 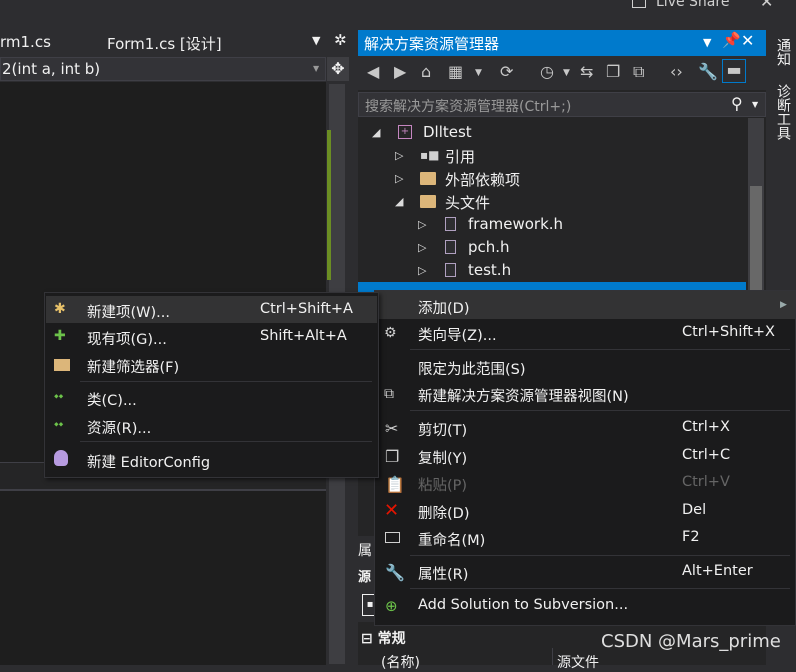 I want to click on tree-item-pch-h: pch.h, so click(x=489, y=247).